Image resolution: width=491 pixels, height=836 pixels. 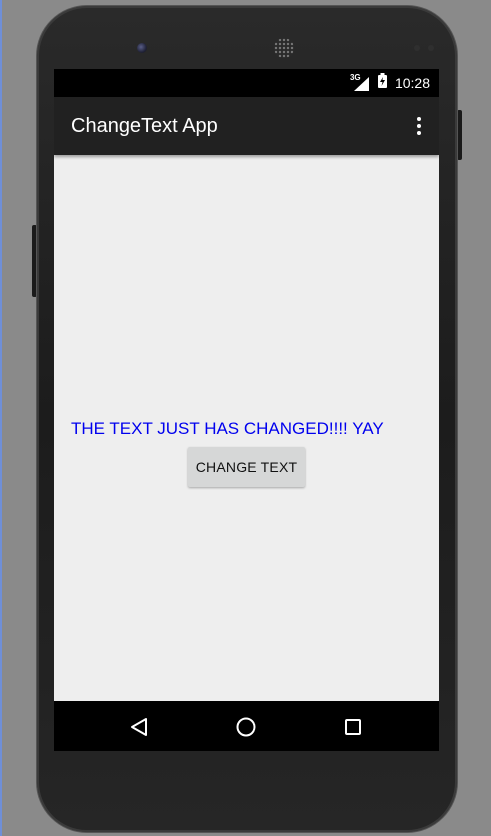 What do you see at coordinates (412, 83) in the screenshot?
I see `status-time: 10:28` at bounding box center [412, 83].